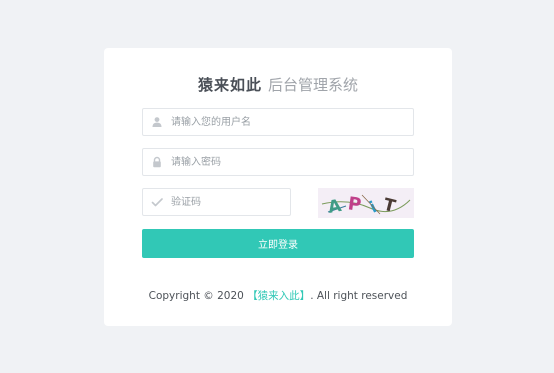  Describe the element at coordinates (196, 296) in the screenshot. I see `copyright-text: Copyright © 2020` at that location.